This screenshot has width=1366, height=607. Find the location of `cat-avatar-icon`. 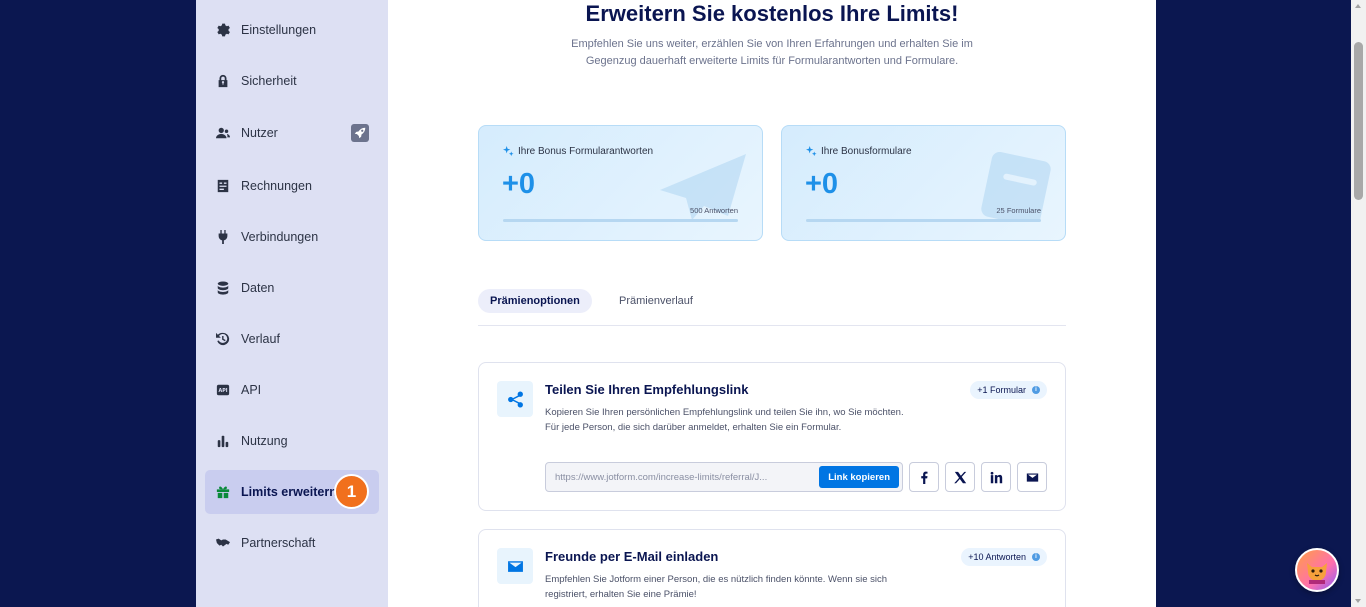

cat-avatar-icon is located at coordinates (1317, 573).